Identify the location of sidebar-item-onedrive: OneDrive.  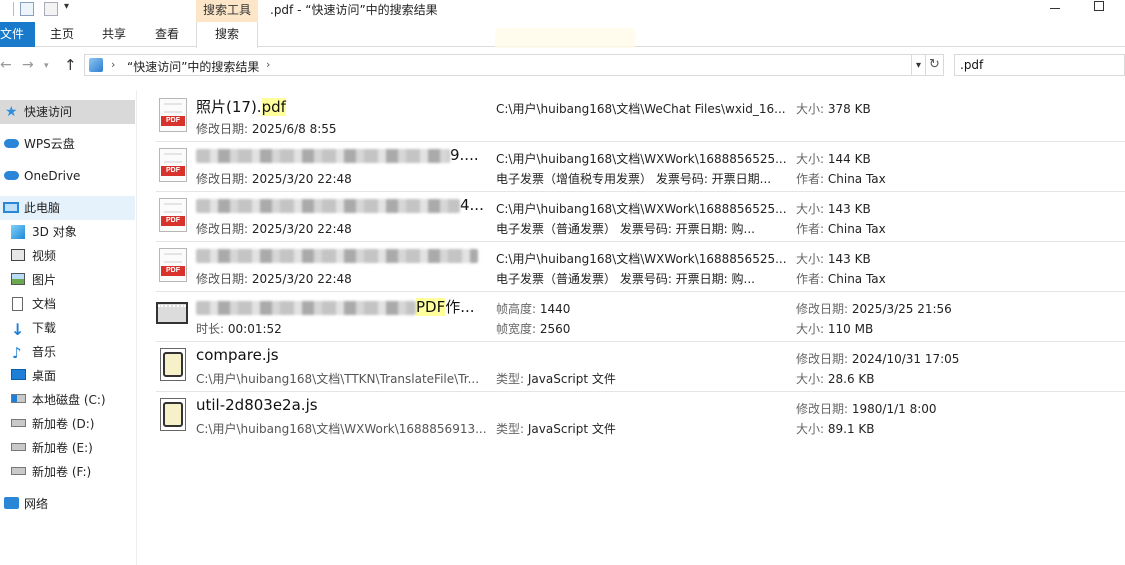
(67, 176).